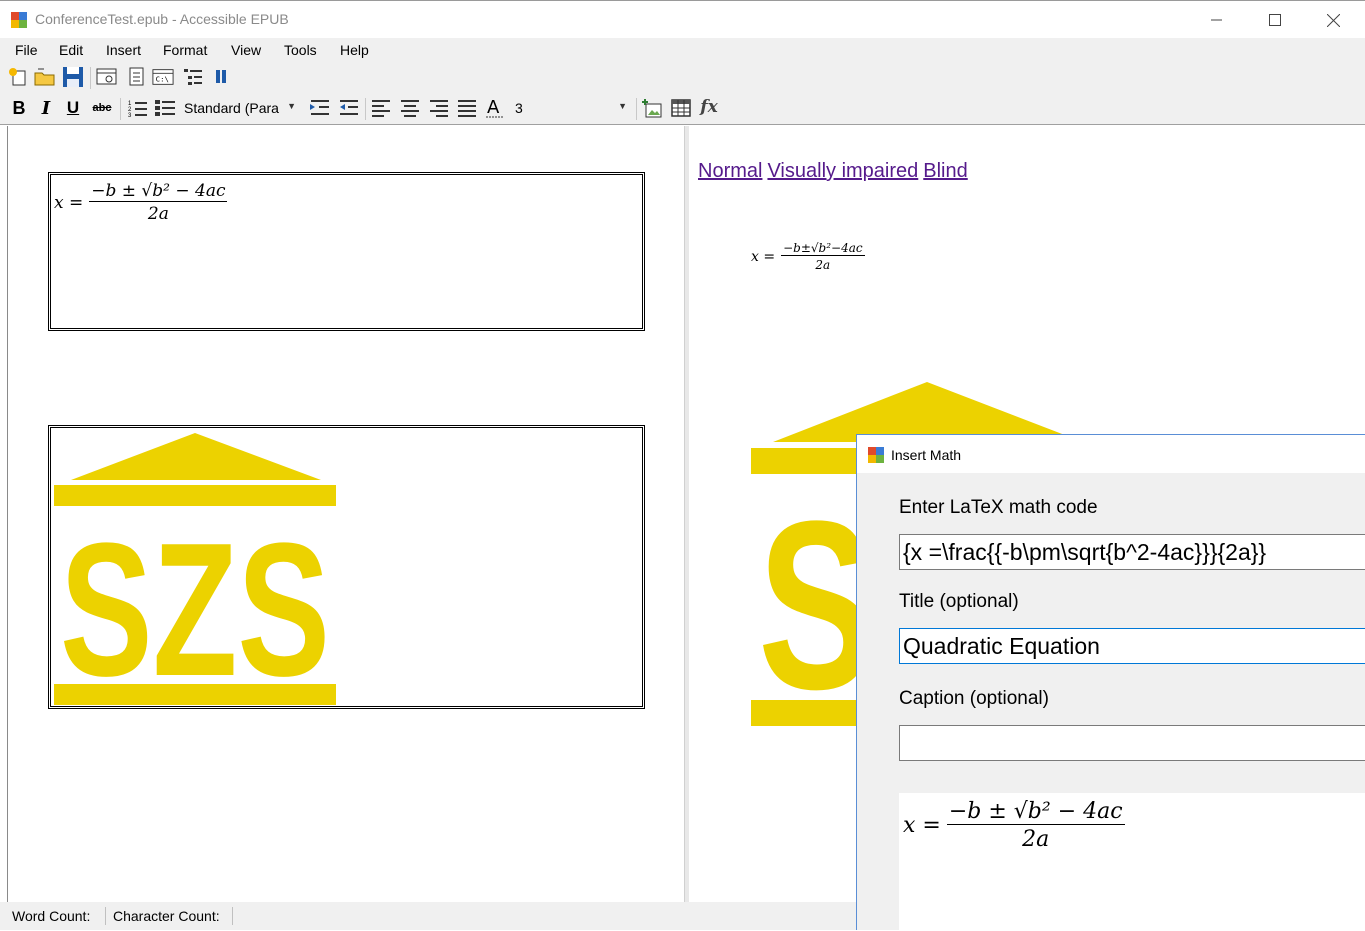 The width and height of the screenshot is (1365, 931). Describe the element at coordinates (682, 50) in the screenshot. I see `menu-bar: File Edit Insert Format View Tools Help` at that location.